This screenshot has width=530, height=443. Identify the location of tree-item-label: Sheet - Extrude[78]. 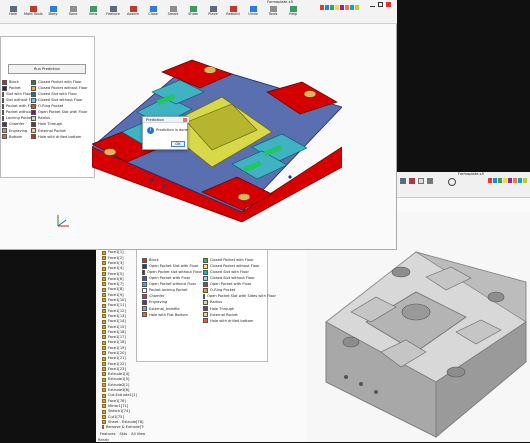
(126, 421).